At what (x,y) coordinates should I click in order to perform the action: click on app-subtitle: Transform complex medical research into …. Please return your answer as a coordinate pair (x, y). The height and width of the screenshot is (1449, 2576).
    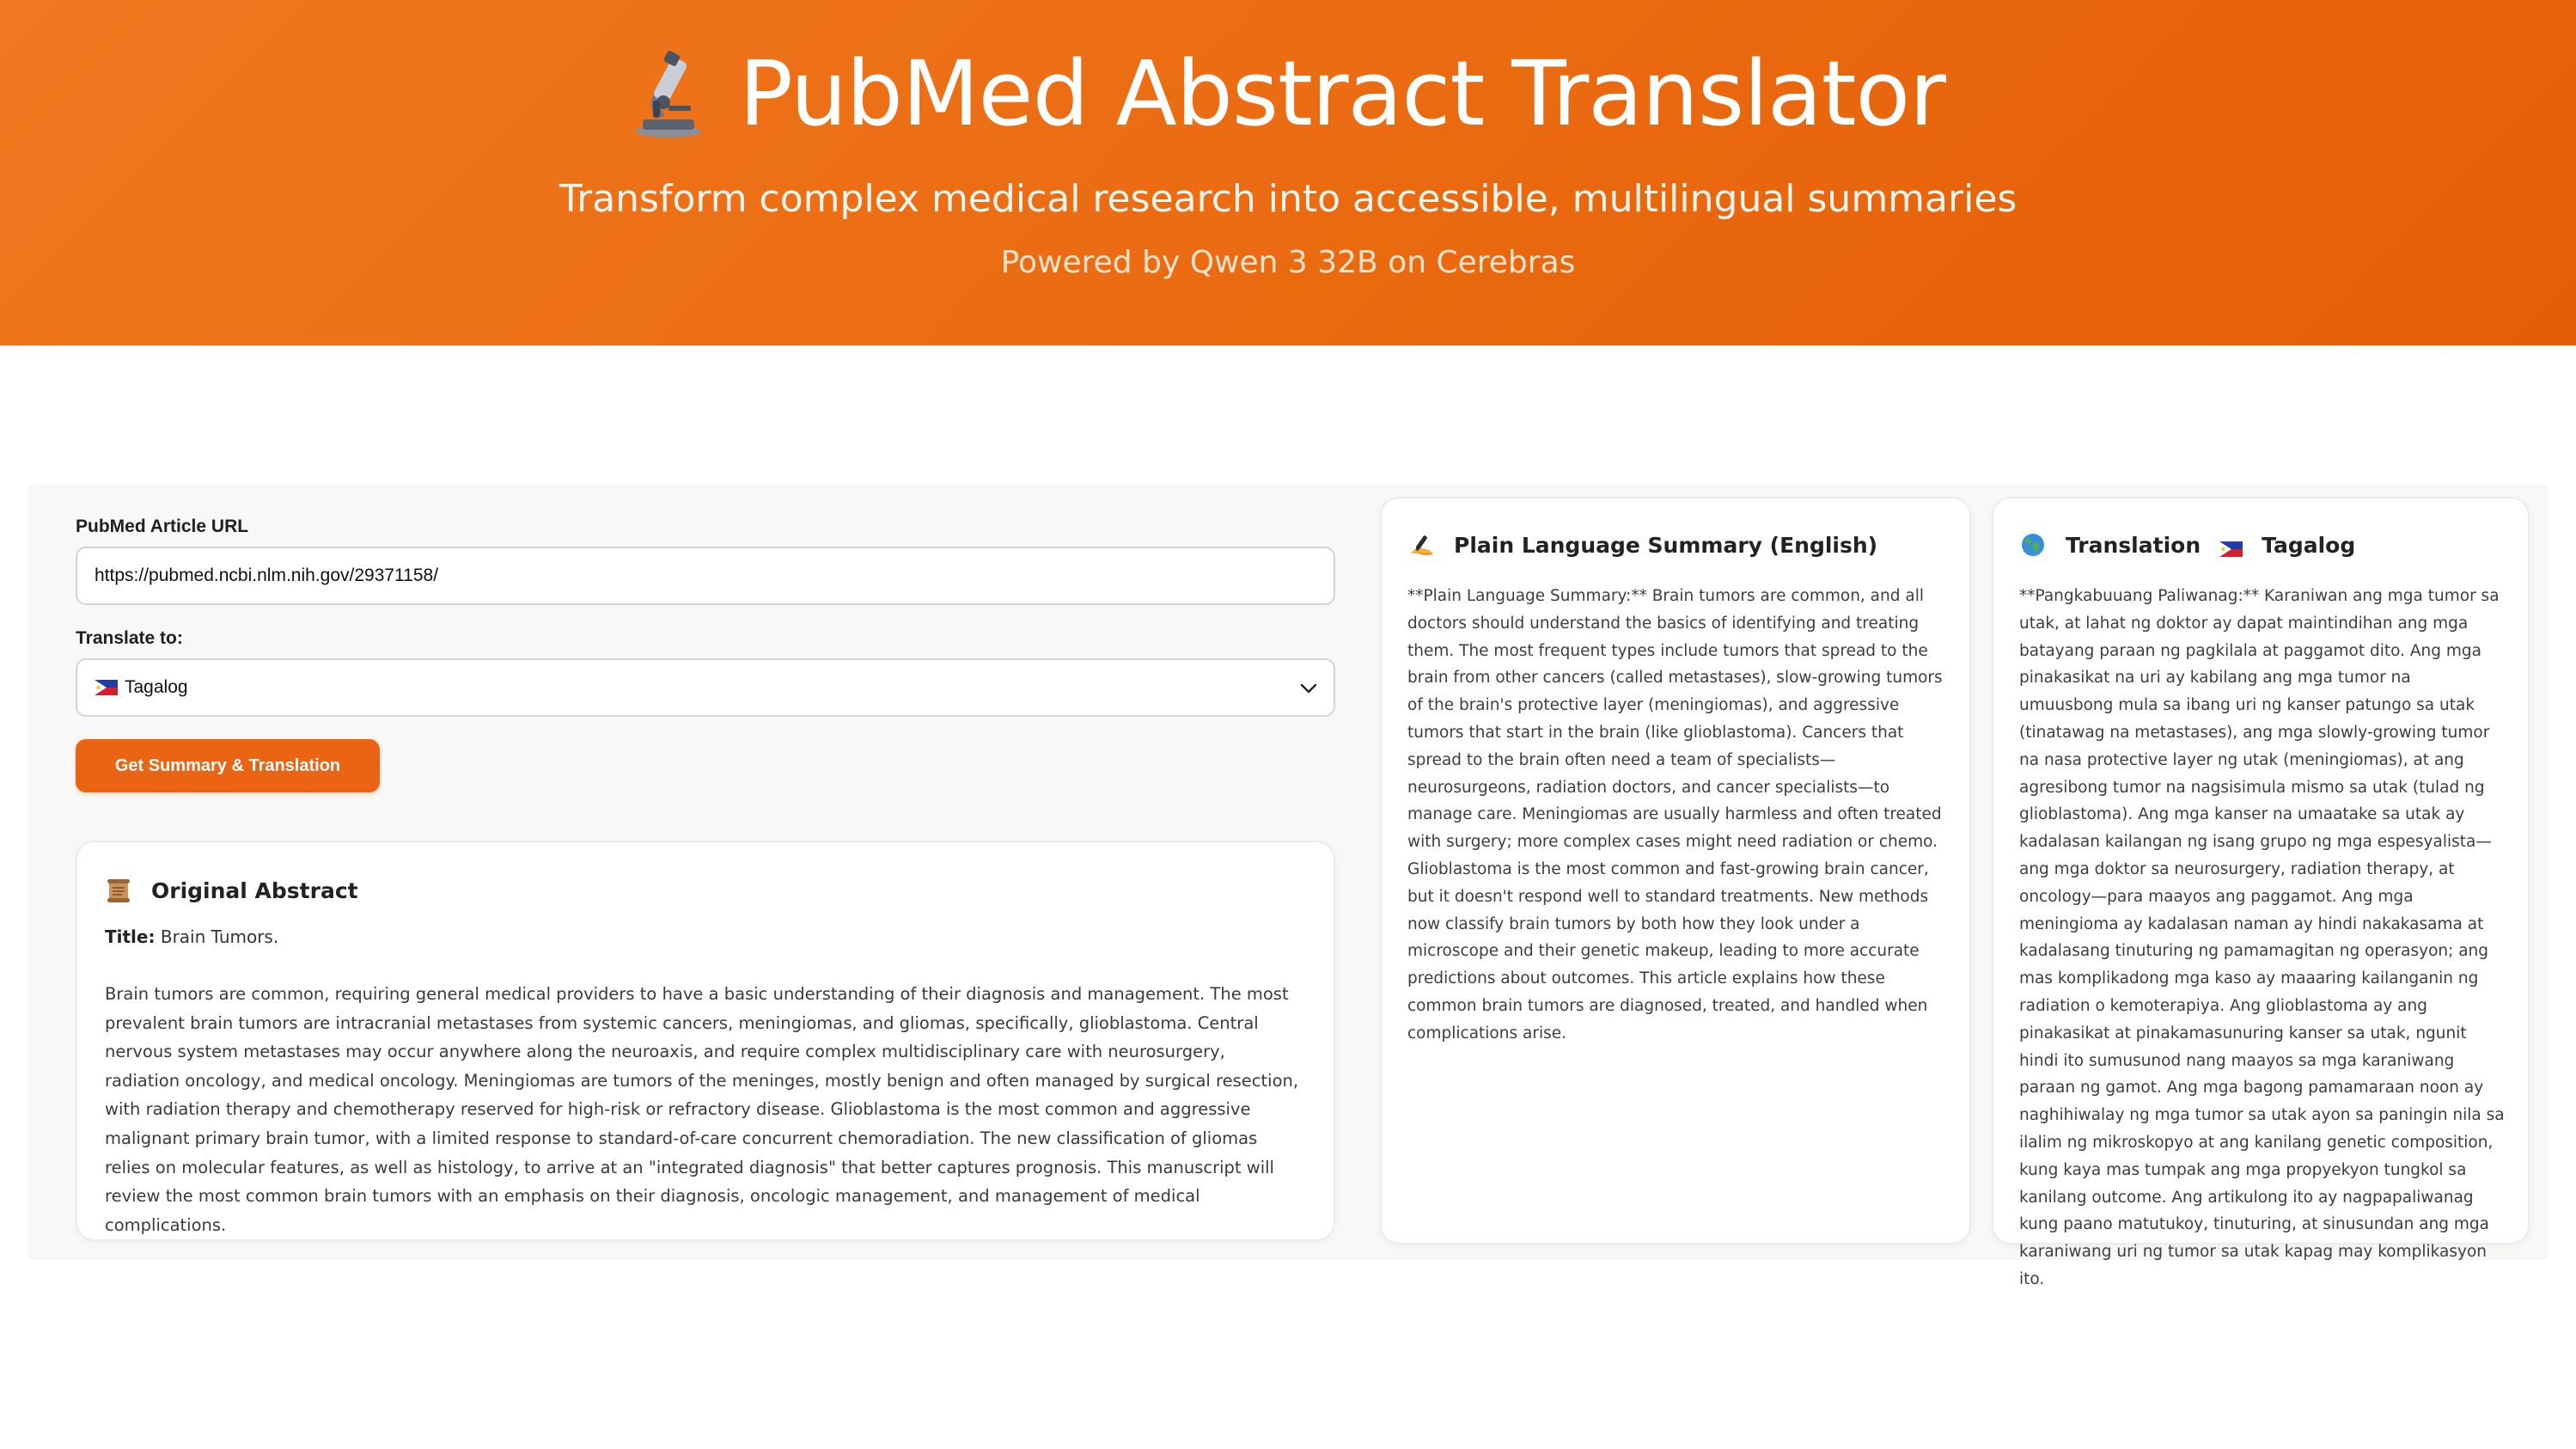
    Looking at the image, I should click on (1288, 199).